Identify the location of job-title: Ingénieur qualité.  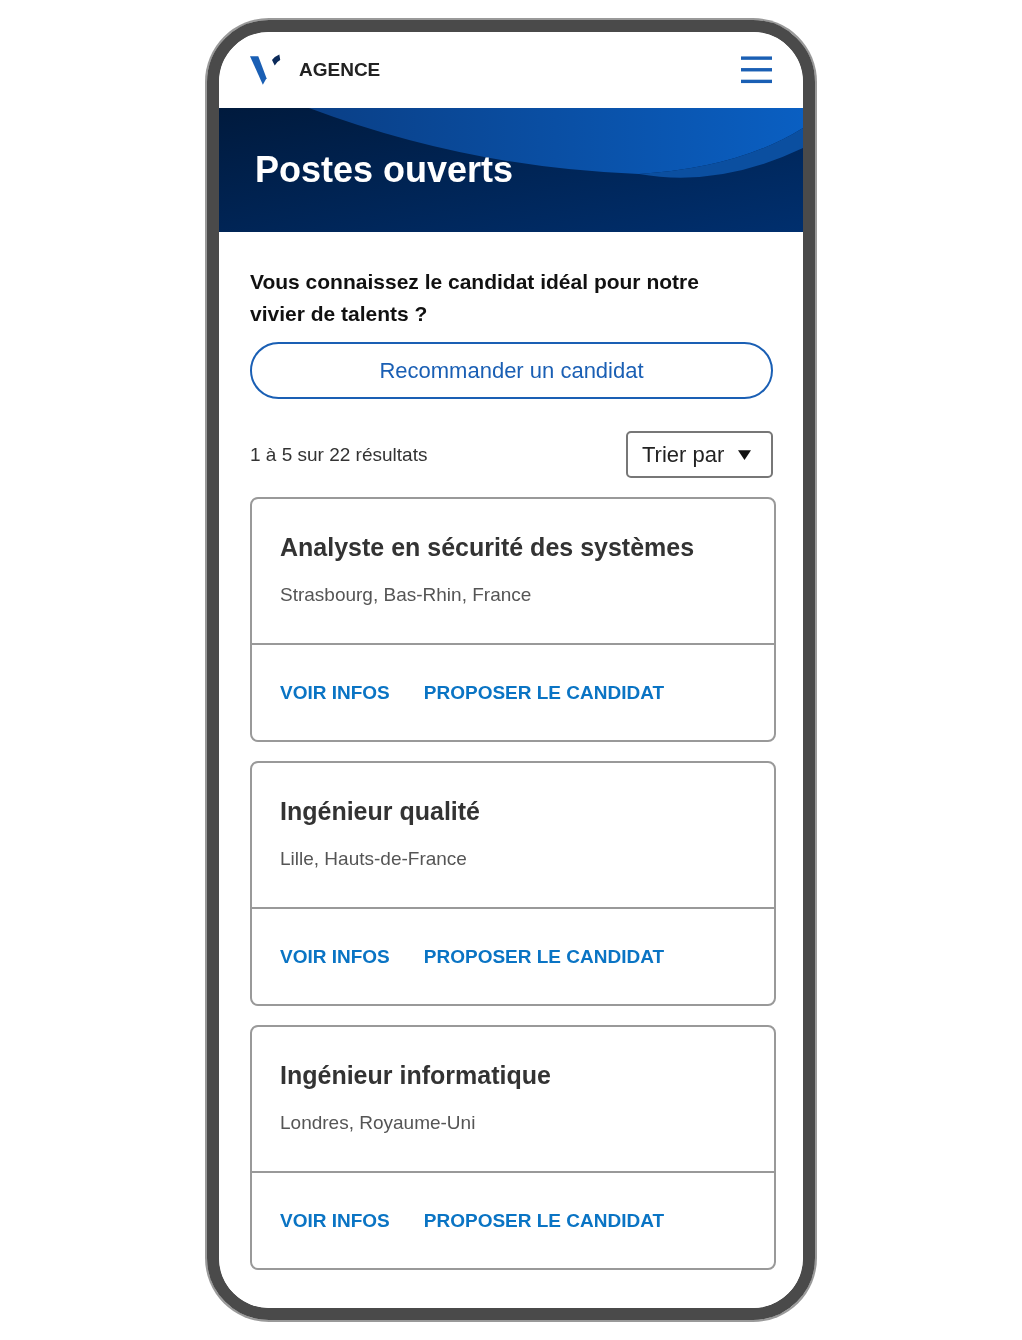
(381, 811).